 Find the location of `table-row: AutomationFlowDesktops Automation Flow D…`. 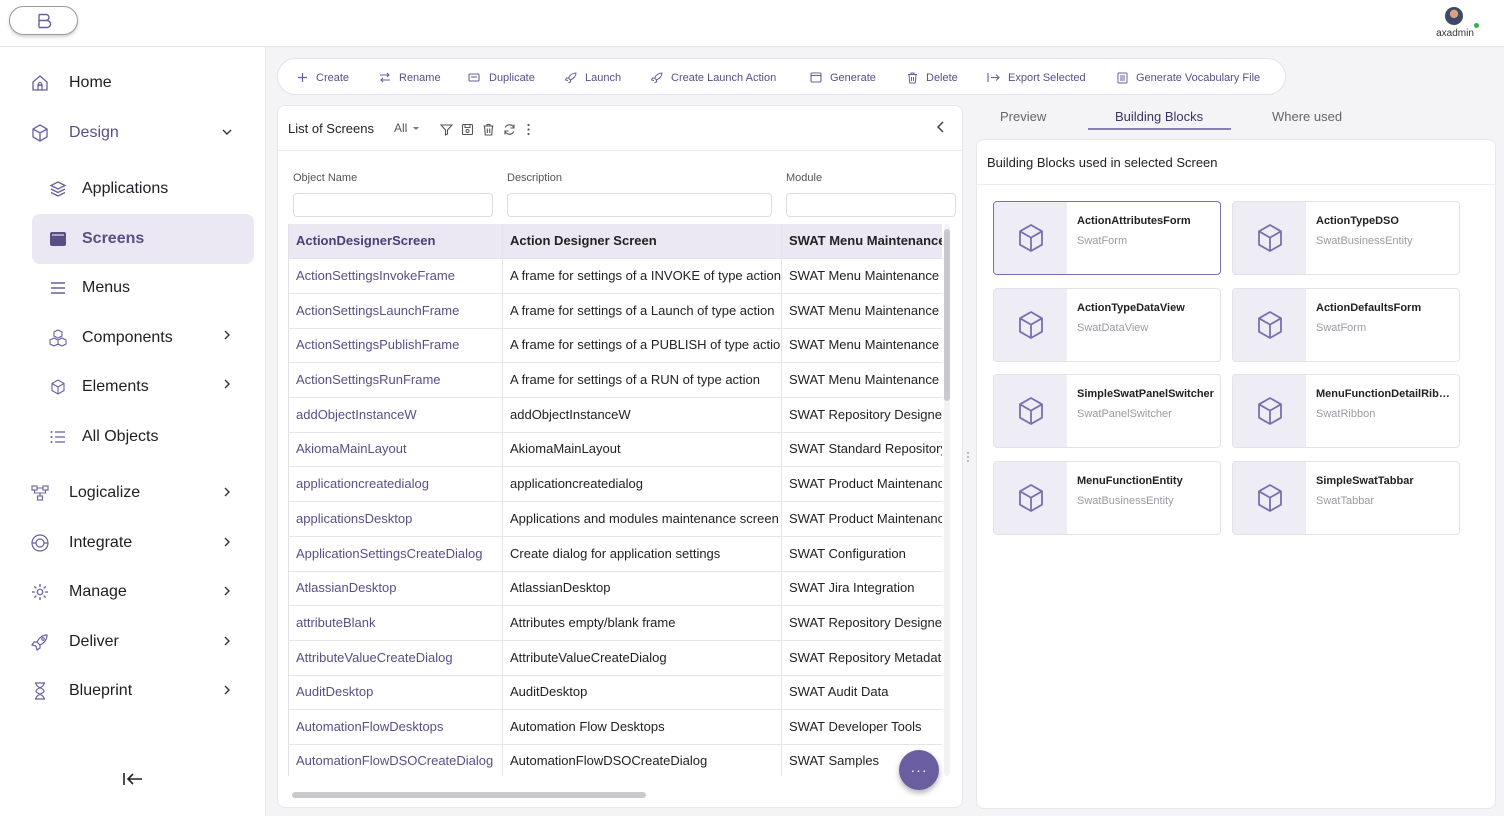

table-row: AutomationFlowDesktops Automation Flow D… is located at coordinates (615, 727).